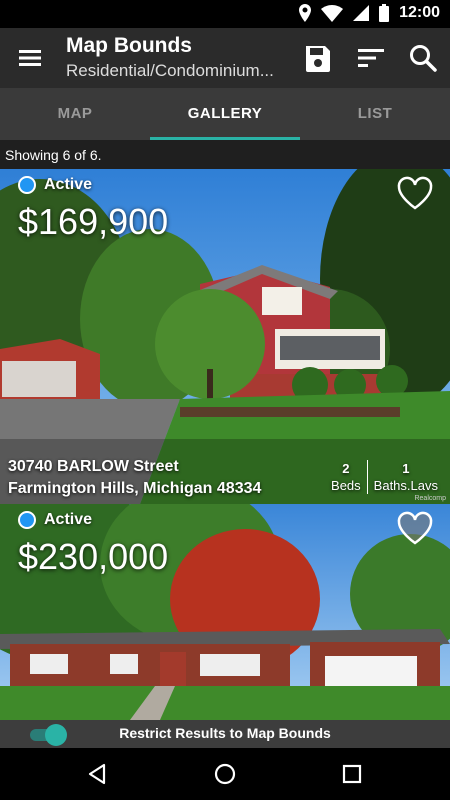  What do you see at coordinates (406, 468) in the screenshot?
I see `baths-value: 1` at bounding box center [406, 468].